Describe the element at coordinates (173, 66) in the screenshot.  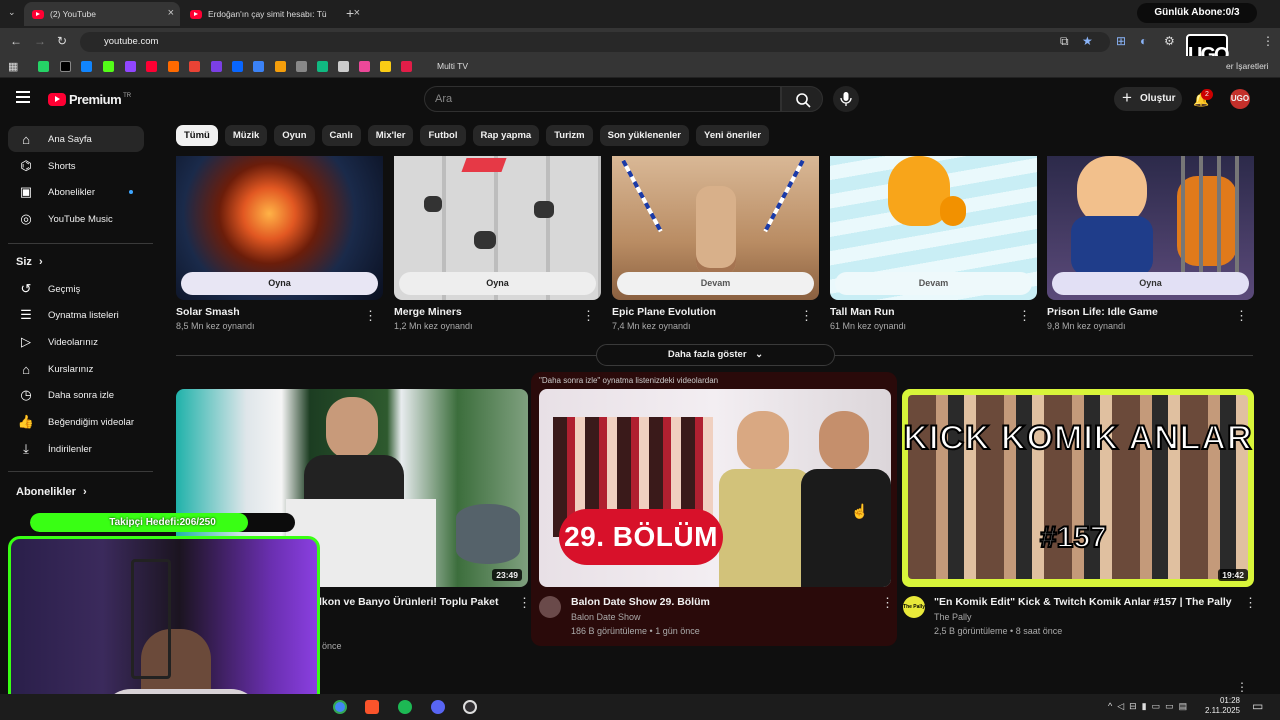
I see `bookmark-e-icon` at that location.